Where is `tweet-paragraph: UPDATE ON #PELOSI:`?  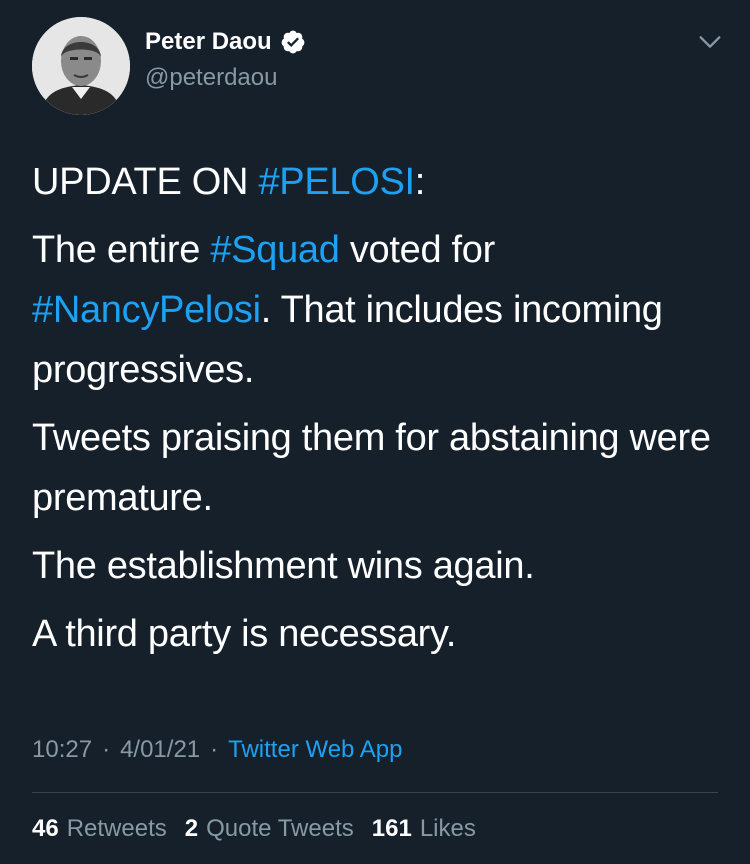
tweet-paragraph: UPDATE ON #PELOSI: is located at coordinates (377, 182).